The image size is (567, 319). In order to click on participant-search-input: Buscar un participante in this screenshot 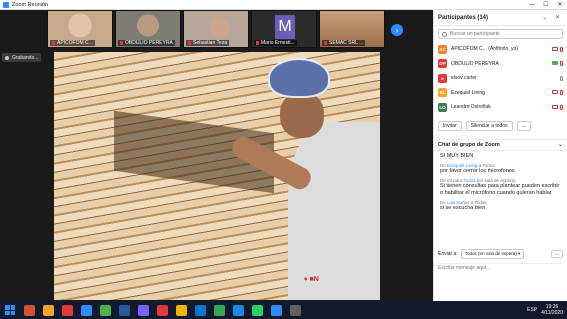, I will do `click(500, 34)`.